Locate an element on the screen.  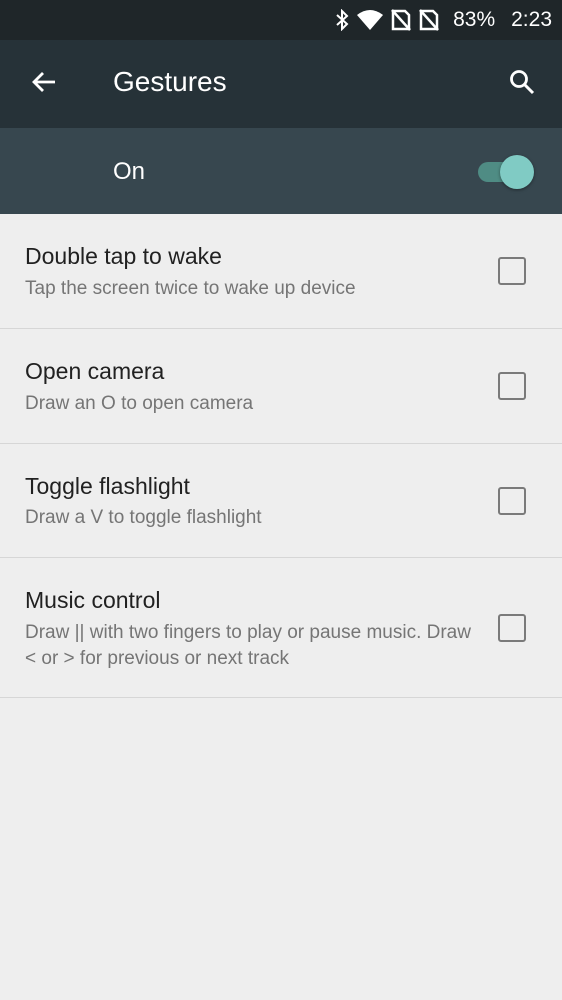
gesture-title: Double tap to wake is located at coordinates (123, 256).